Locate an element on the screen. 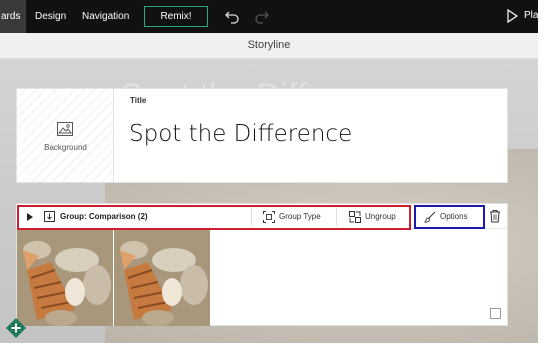  background-label: Background is located at coordinates (65, 147).